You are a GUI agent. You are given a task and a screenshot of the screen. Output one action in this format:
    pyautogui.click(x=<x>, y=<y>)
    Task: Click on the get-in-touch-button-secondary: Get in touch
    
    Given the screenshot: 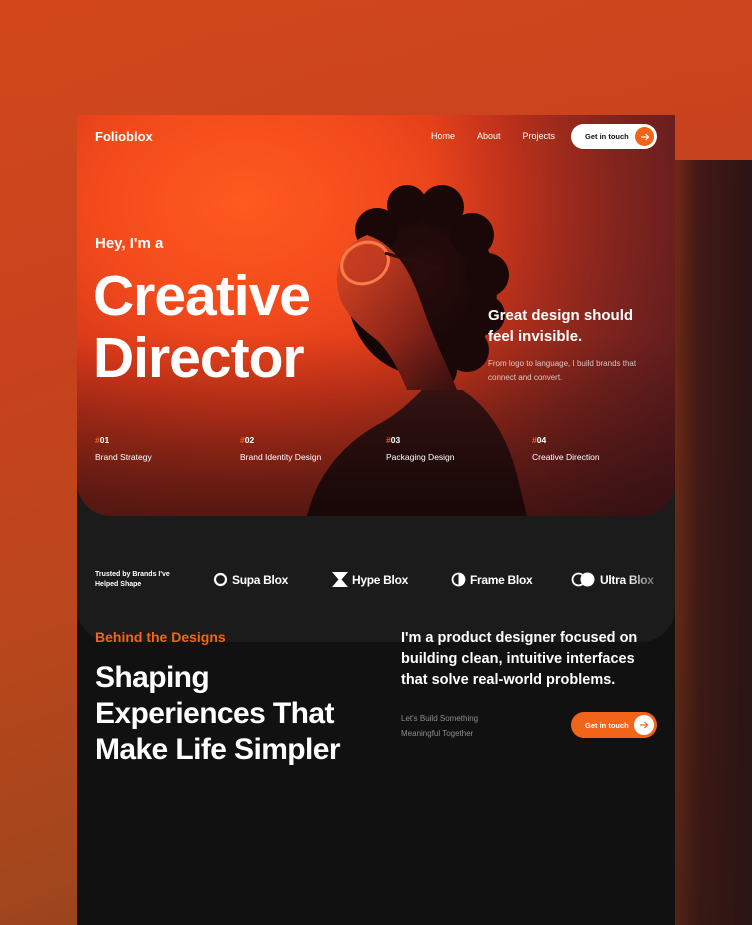 What is the action you would take?
    pyautogui.click(x=614, y=725)
    